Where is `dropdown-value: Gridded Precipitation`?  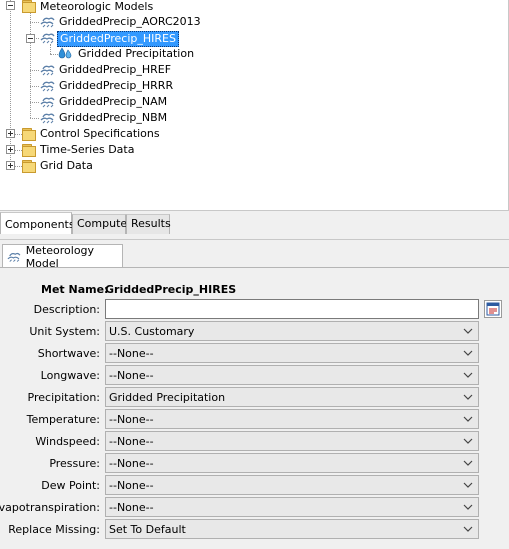 dropdown-value: Gridded Precipitation is located at coordinates (167, 397).